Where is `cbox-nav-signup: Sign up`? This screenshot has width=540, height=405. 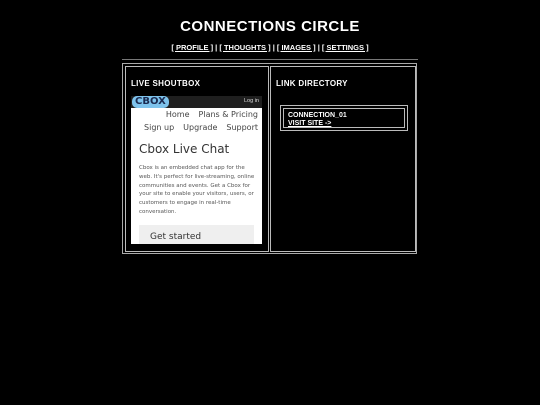
cbox-nav-signup: Sign up is located at coordinates (159, 127).